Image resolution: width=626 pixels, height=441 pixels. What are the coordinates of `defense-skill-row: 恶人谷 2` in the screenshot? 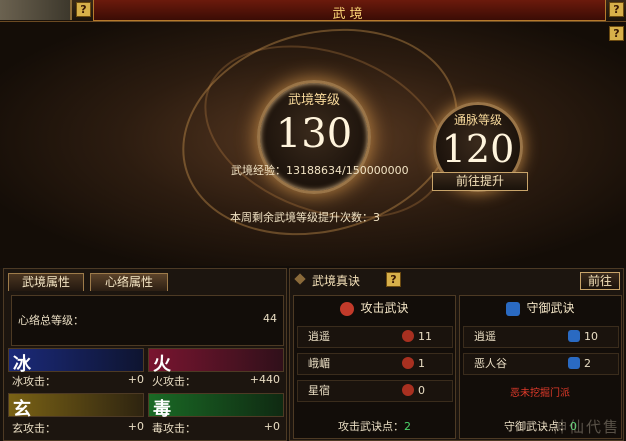 It's located at (541, 364).